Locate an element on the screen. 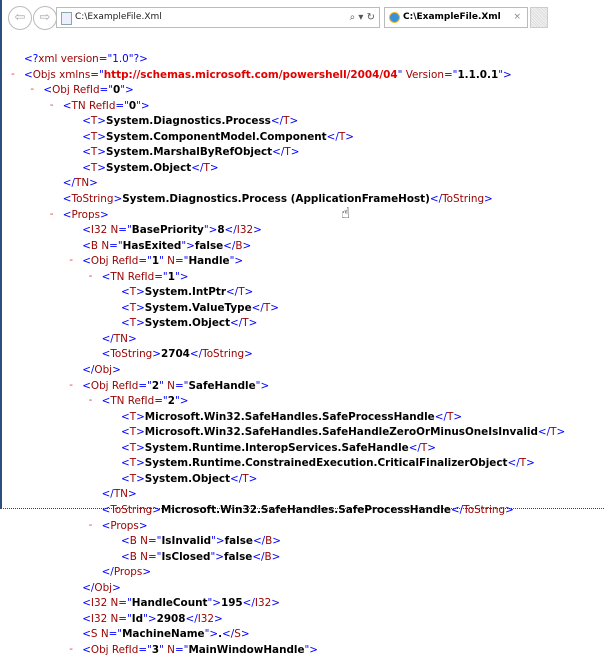 The image size is (611, 658). xml-line: <TN RefId="2"> is located at coordinates (145, 401).